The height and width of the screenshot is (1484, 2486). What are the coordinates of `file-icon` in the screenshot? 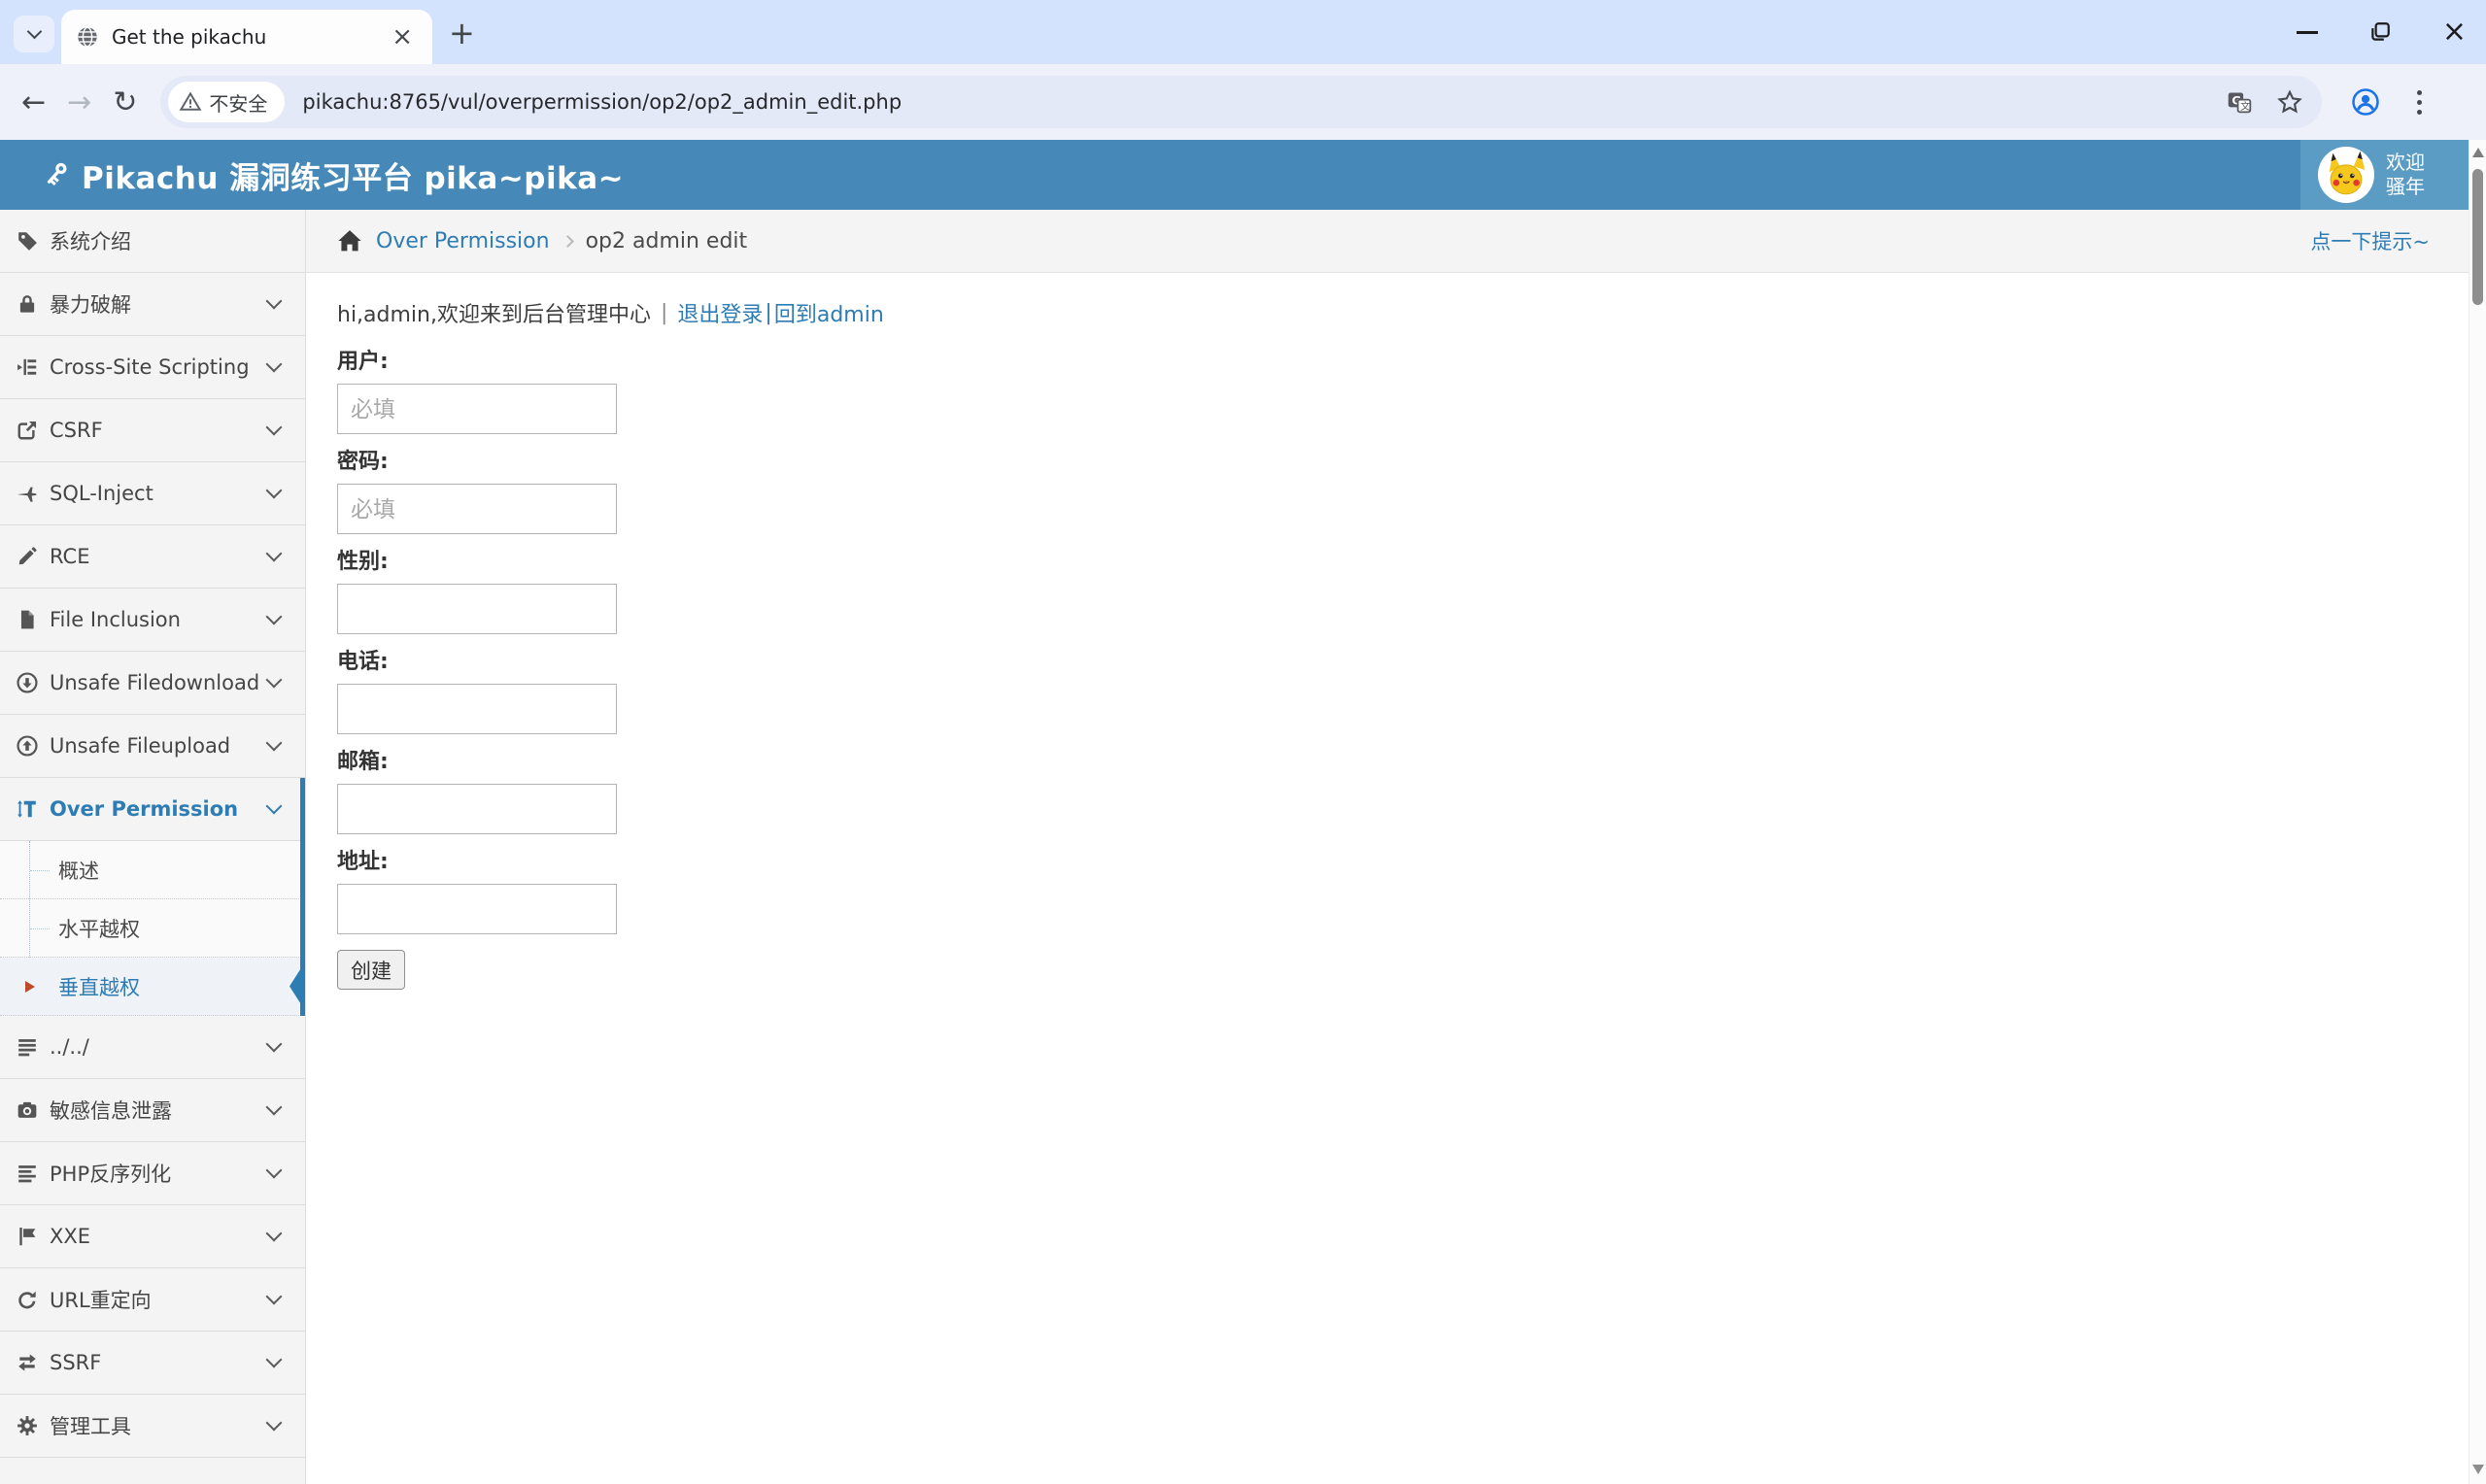 It's located at (33, 619).